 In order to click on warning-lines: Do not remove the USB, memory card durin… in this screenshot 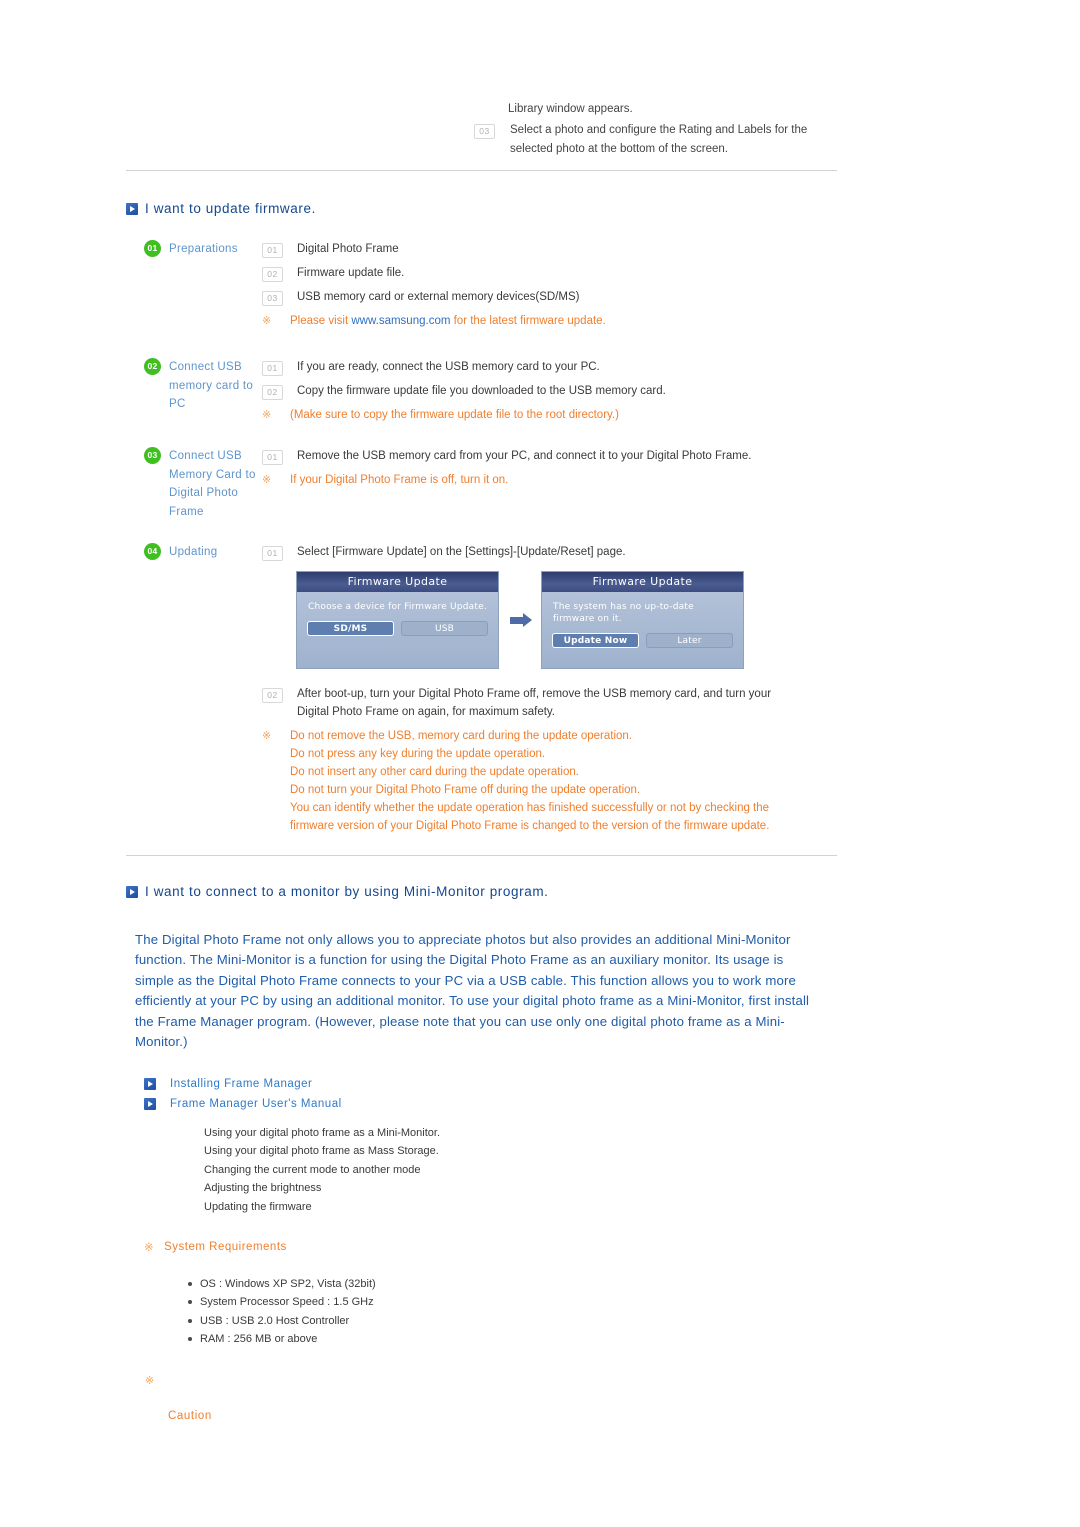, I will do `click(529, 781)`.